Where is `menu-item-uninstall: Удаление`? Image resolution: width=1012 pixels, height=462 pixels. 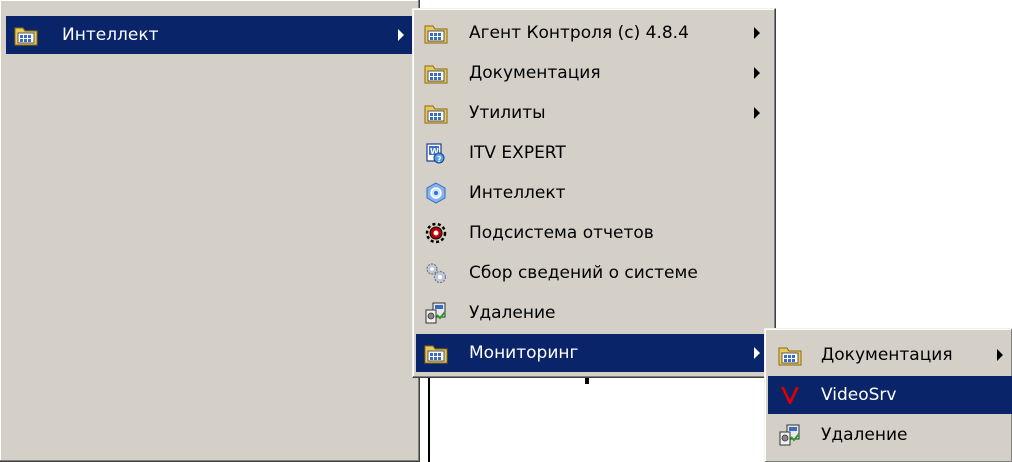 menu-item-uninstall: Удаление is located at coordinates (593, 313).